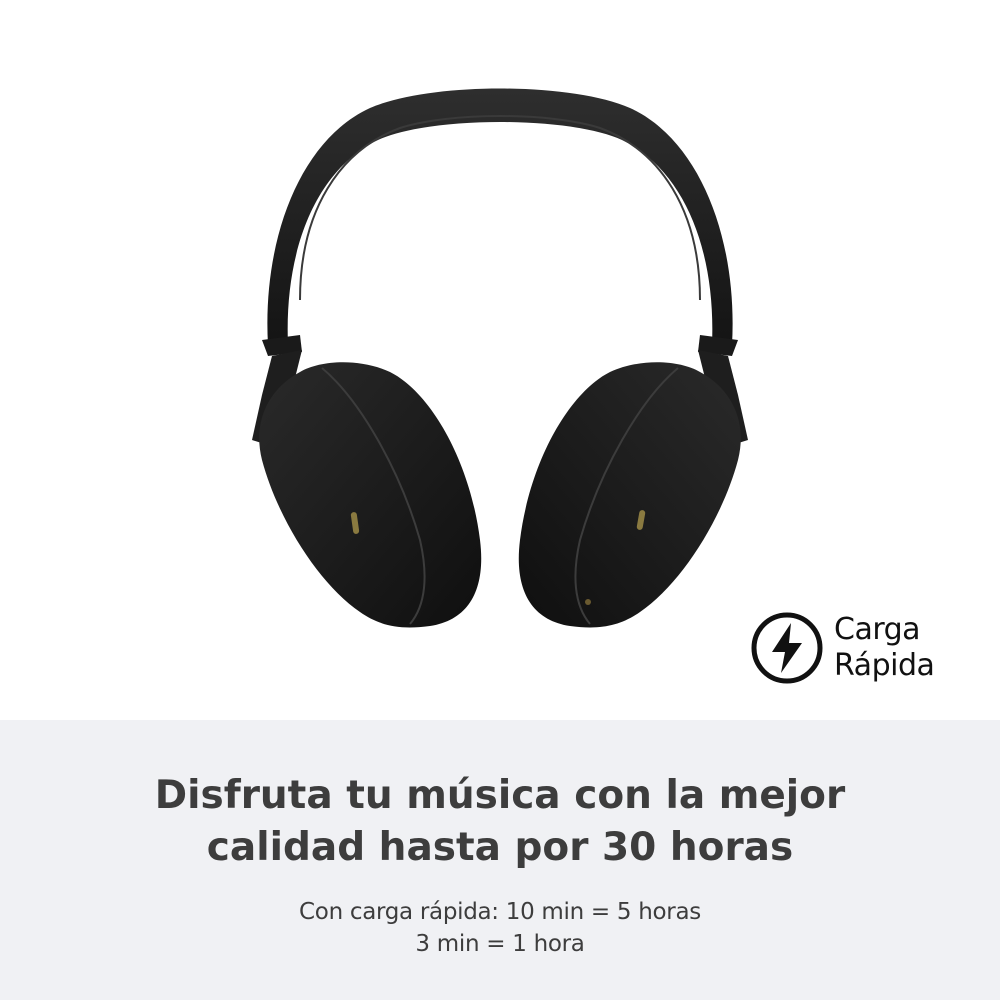 Image resolution: width=1000 pixels, height=1000 pixels. Describe the element at coordinates (877, 629) in the screenshot. I see `fast-charge-line-1: Carga` at that location.